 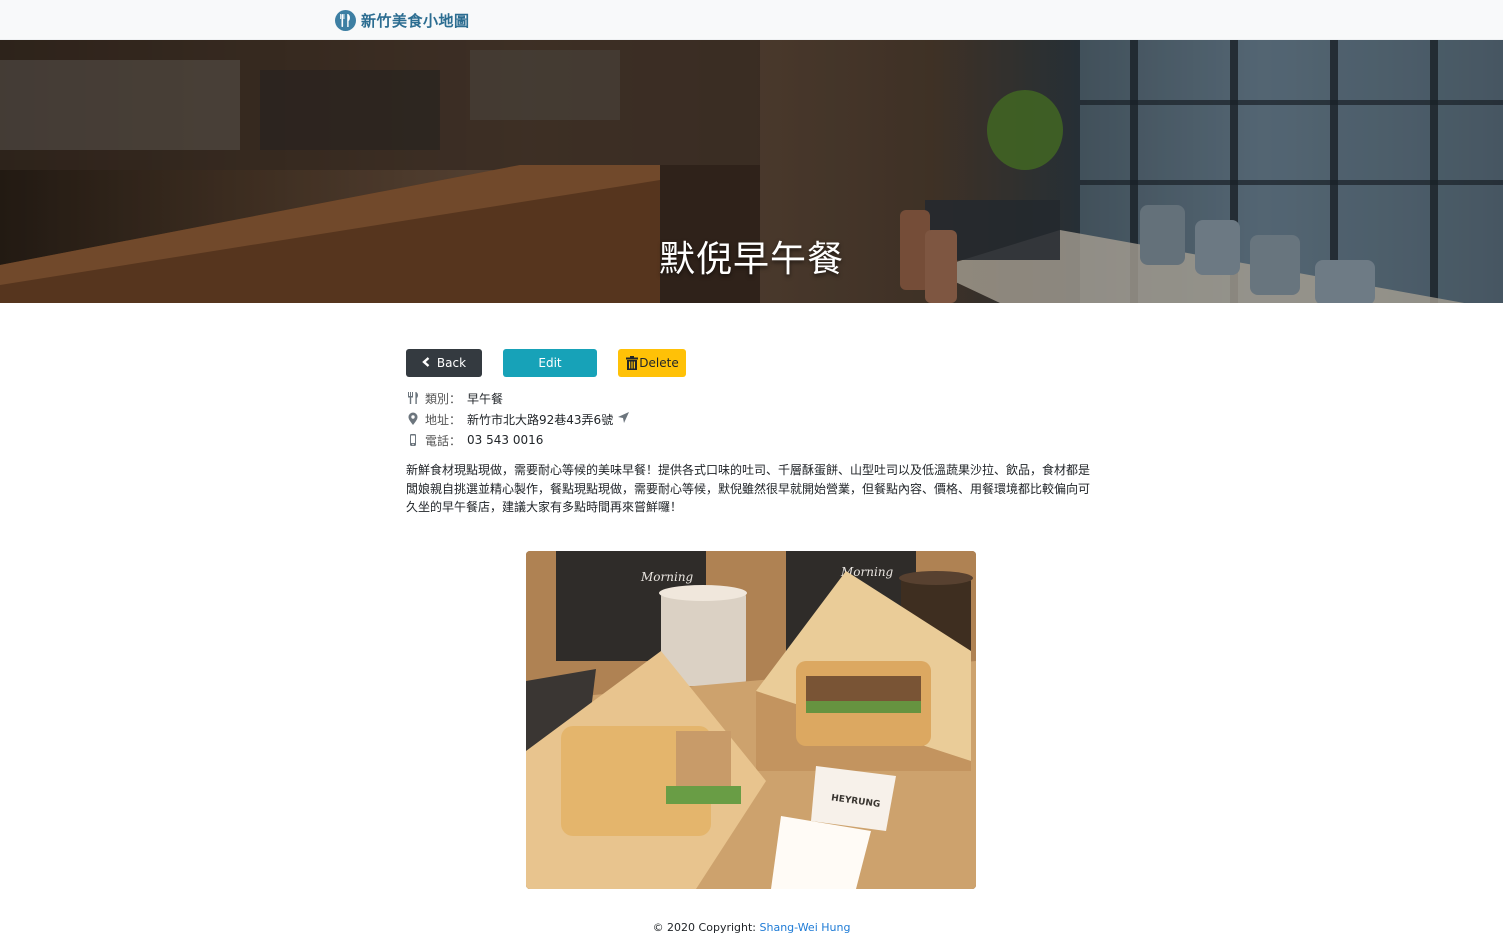 I want to click on category-value: 早午餐, so click(x=485, y=398).